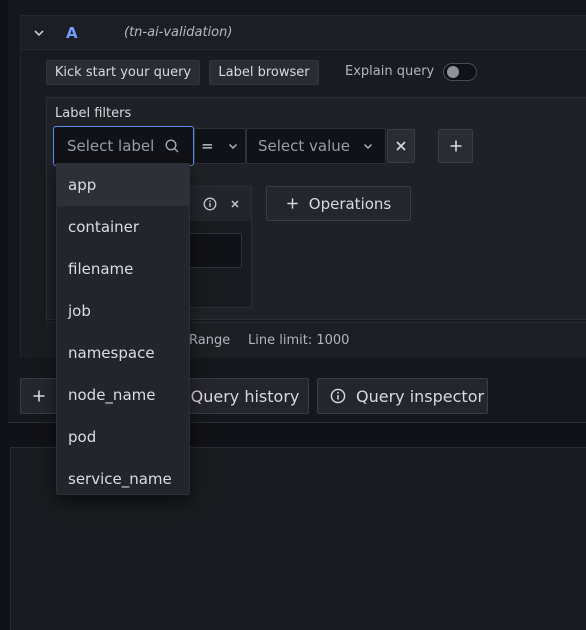 This screenshot has height=630, width=586. What do you see at coordinates (123, 395) in the screenshot?
I see `label-option-node-name: node_name` at bounding box center [123, 395].